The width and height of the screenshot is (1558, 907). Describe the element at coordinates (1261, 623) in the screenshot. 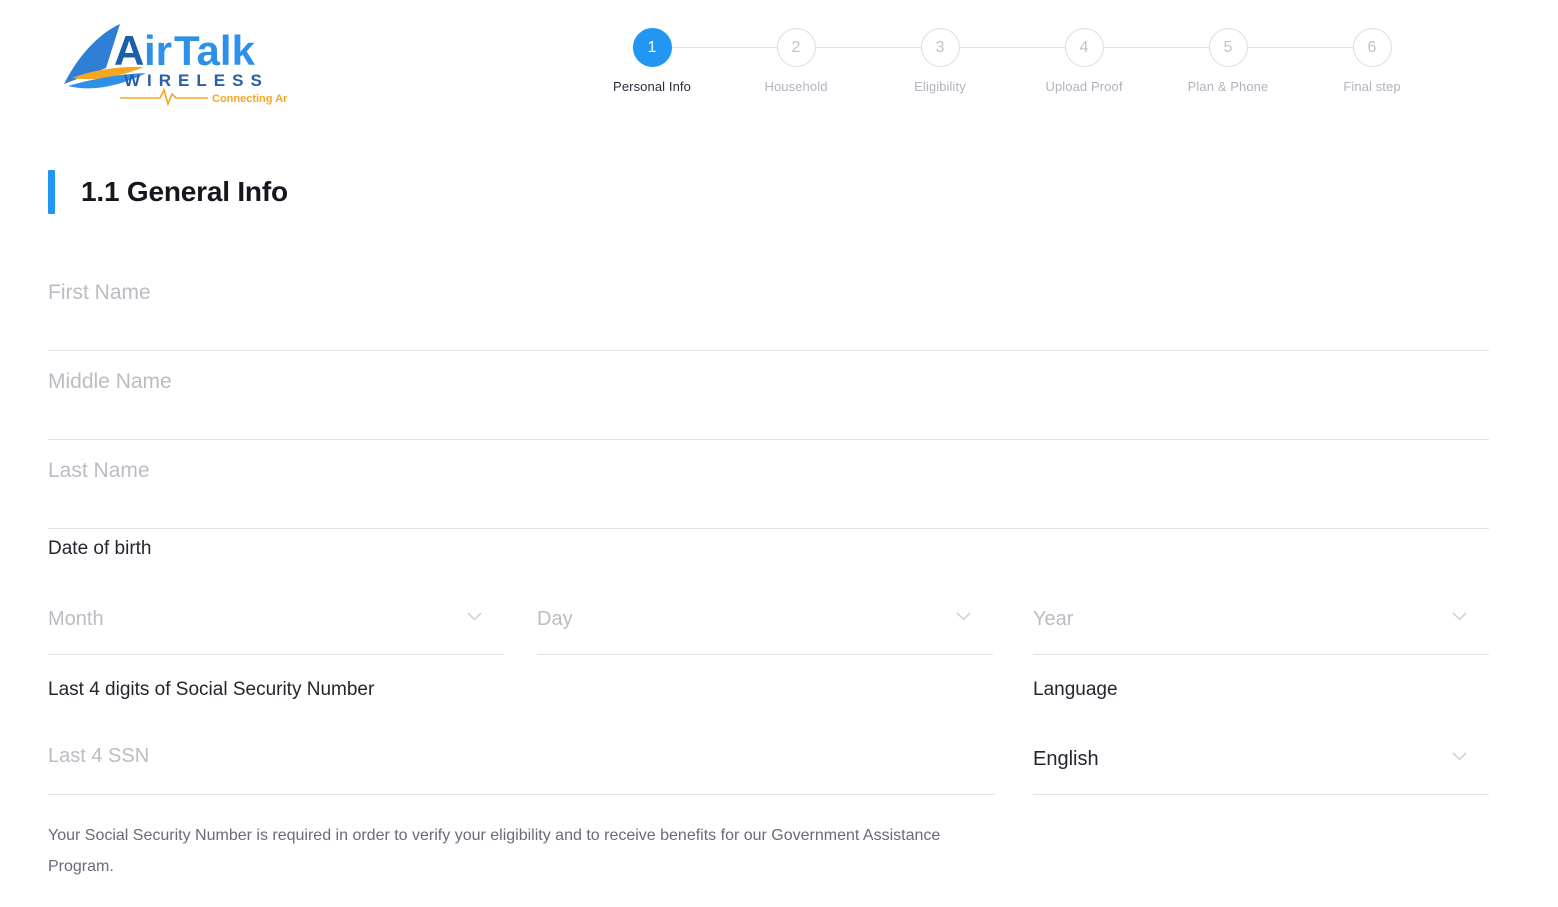

I see `year-select: Year` at that location.